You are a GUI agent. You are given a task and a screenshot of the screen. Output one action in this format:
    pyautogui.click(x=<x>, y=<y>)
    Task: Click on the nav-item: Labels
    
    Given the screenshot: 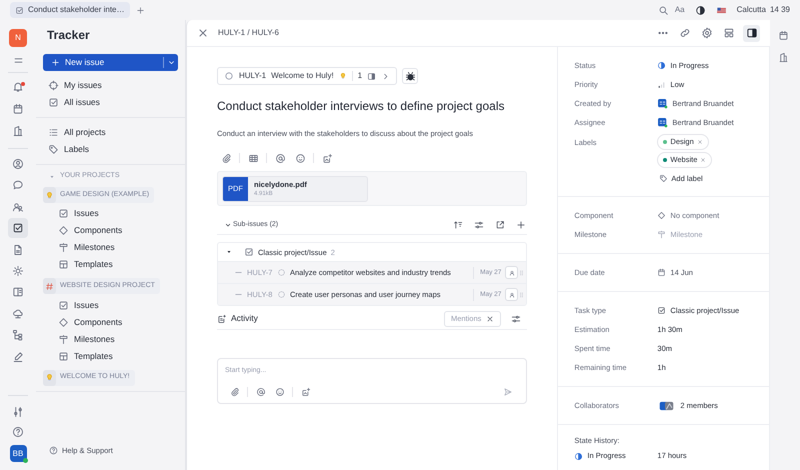 What is the action you would take?
    pyautogui.click(x=110, y=149)
    